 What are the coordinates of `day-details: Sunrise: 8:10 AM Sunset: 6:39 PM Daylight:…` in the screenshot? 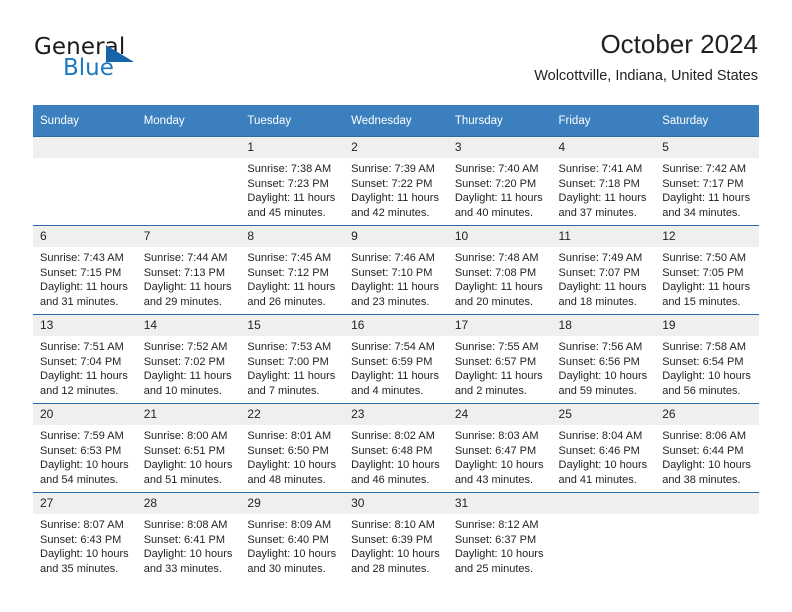 It's located at (396, 545).